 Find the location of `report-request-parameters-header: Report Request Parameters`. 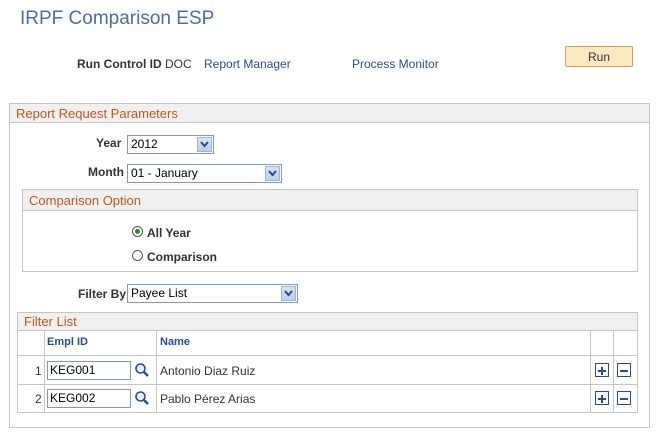

report-request-parameters-header: Report Request Parameters is located at coordinates (329, 113).